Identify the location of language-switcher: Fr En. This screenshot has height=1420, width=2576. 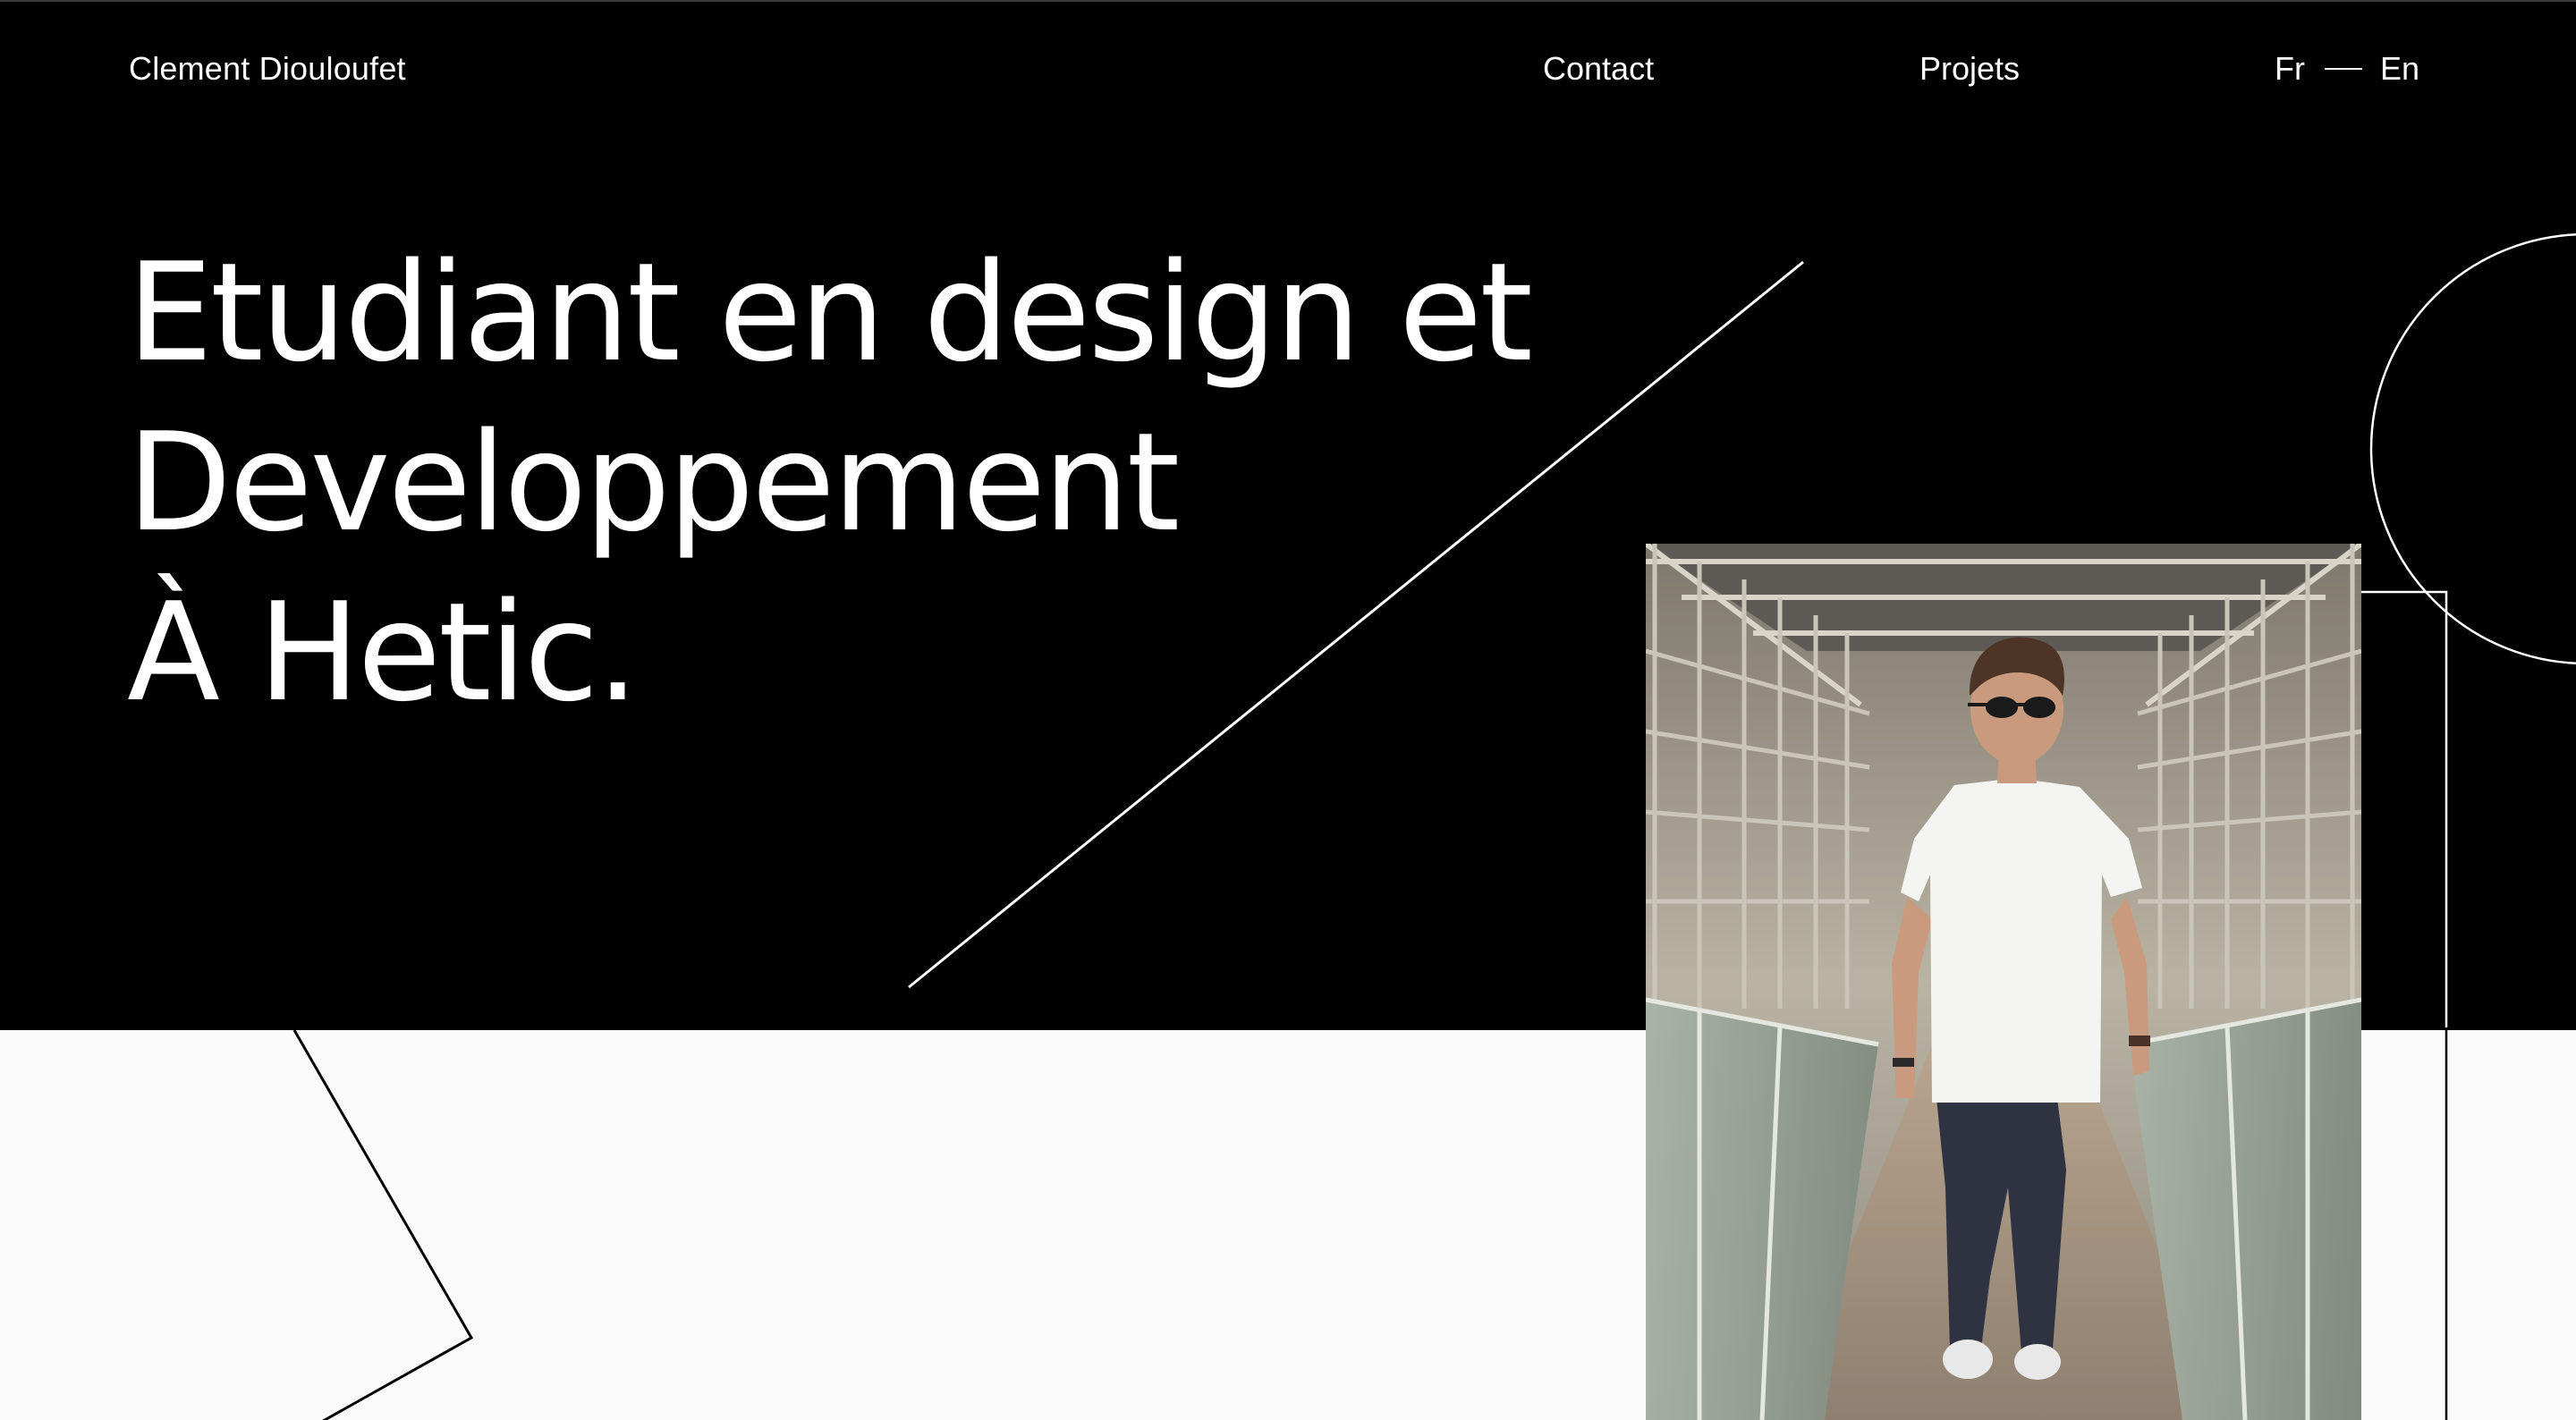
(2347, 69).